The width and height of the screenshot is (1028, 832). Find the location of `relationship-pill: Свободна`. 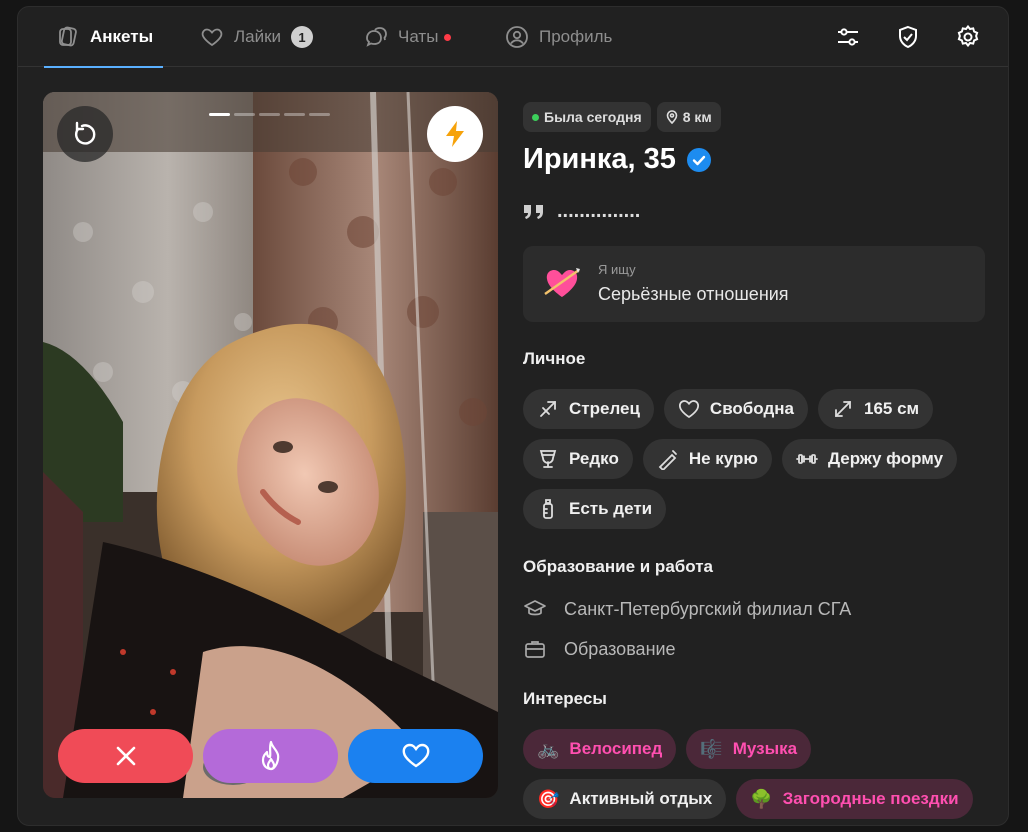

relationship-pill: Свободна is located at coordinates (735, 409).